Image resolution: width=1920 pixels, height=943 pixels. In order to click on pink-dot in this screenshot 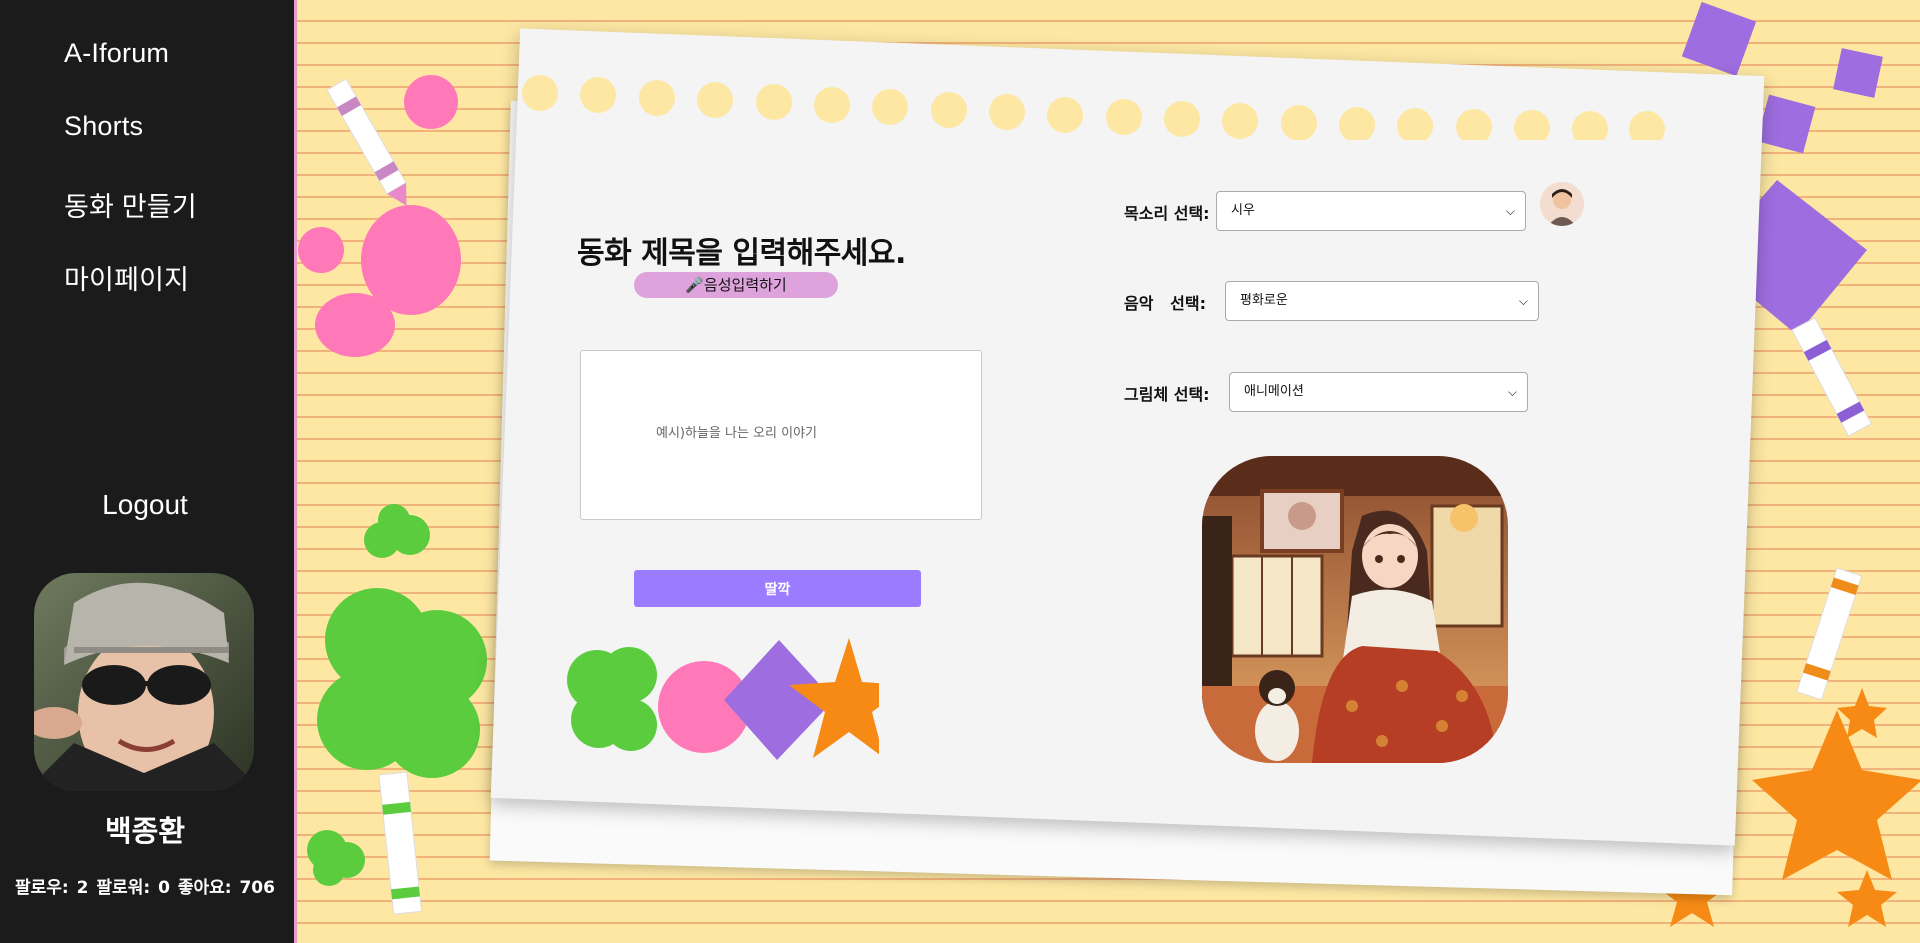, I will do `click(431, 102)`.